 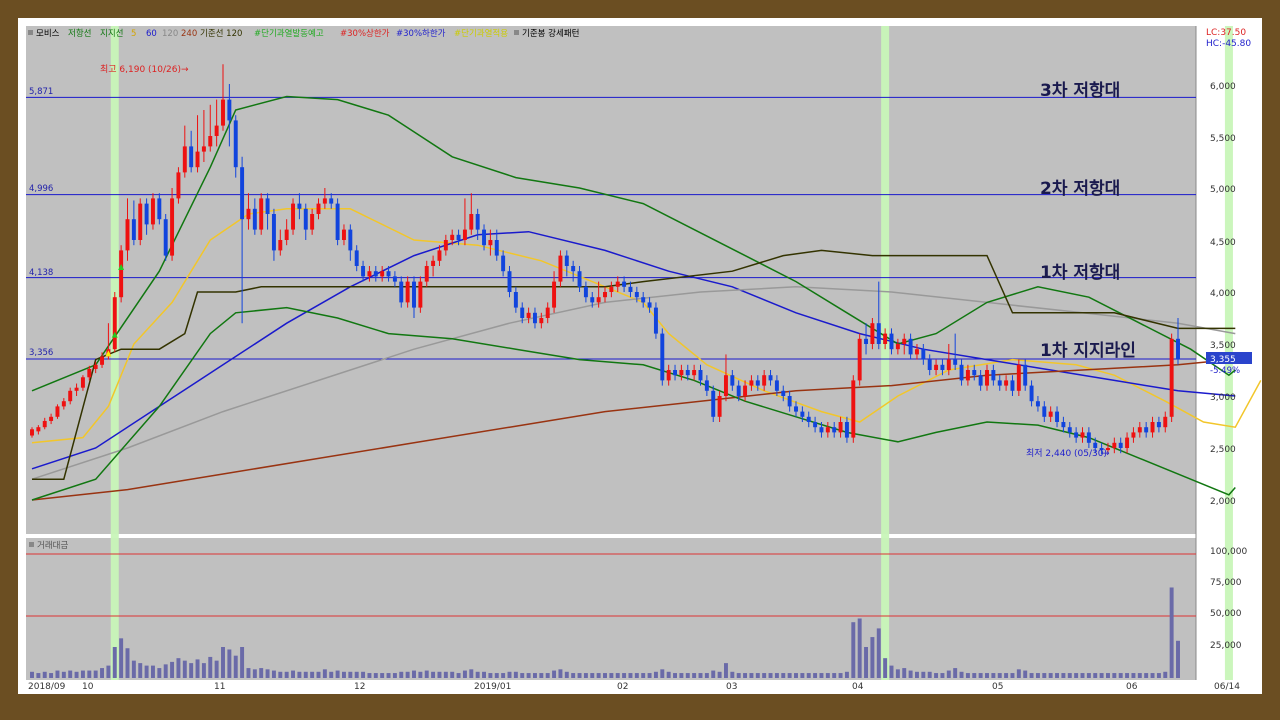 I want to click on legend-support: 지지선, so click(x=111, y=34).